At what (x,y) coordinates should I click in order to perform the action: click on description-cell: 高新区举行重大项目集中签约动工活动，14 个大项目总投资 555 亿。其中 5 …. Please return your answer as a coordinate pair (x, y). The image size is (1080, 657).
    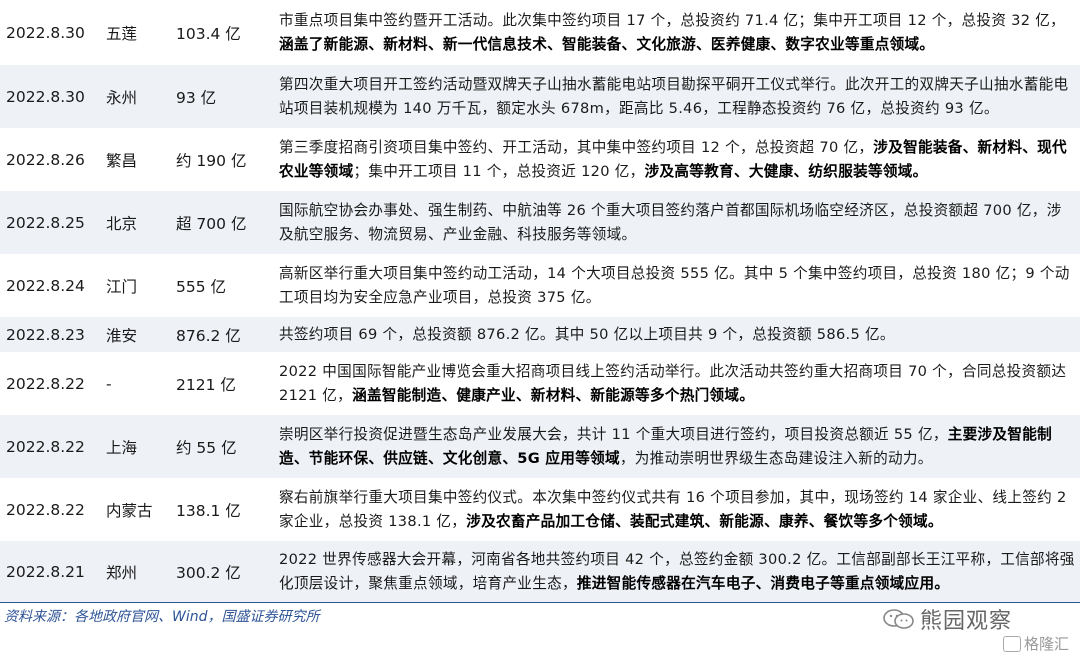
    Looking at the image, I should click on (677, 286).